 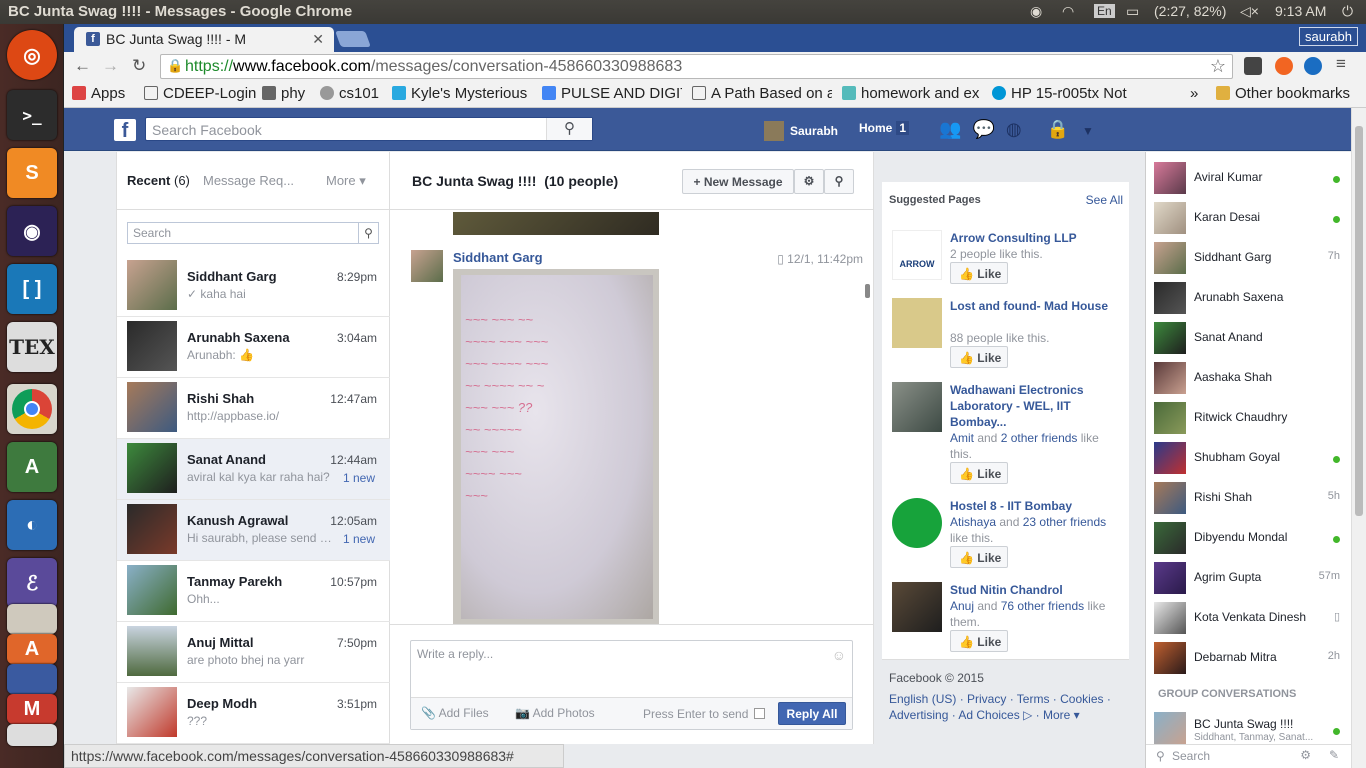 I want to click on terminal-icon: >_, so click(x=32, y=115).